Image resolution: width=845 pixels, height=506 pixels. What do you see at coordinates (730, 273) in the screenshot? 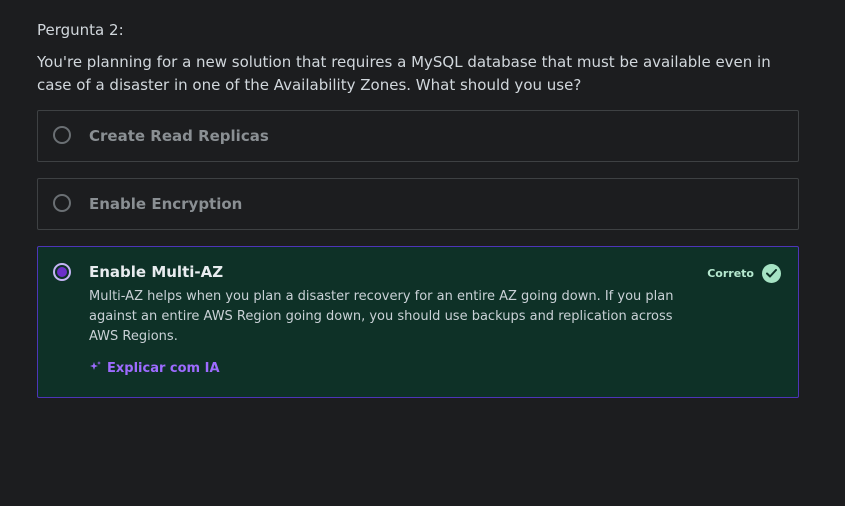
I see `correct-label: Correto` at bounding box center [730, 273].